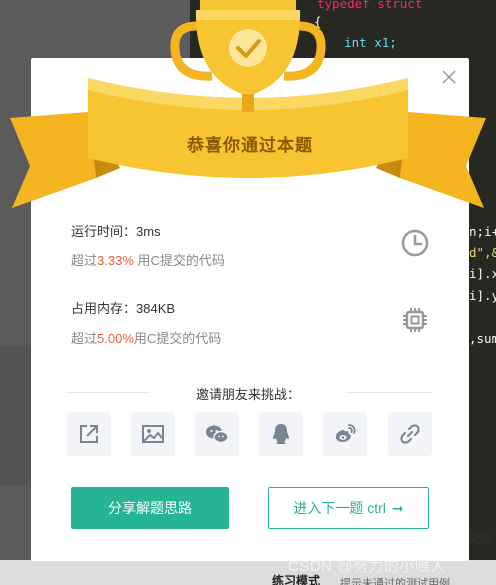  I want to click on chip-icon, so click(415, 320).